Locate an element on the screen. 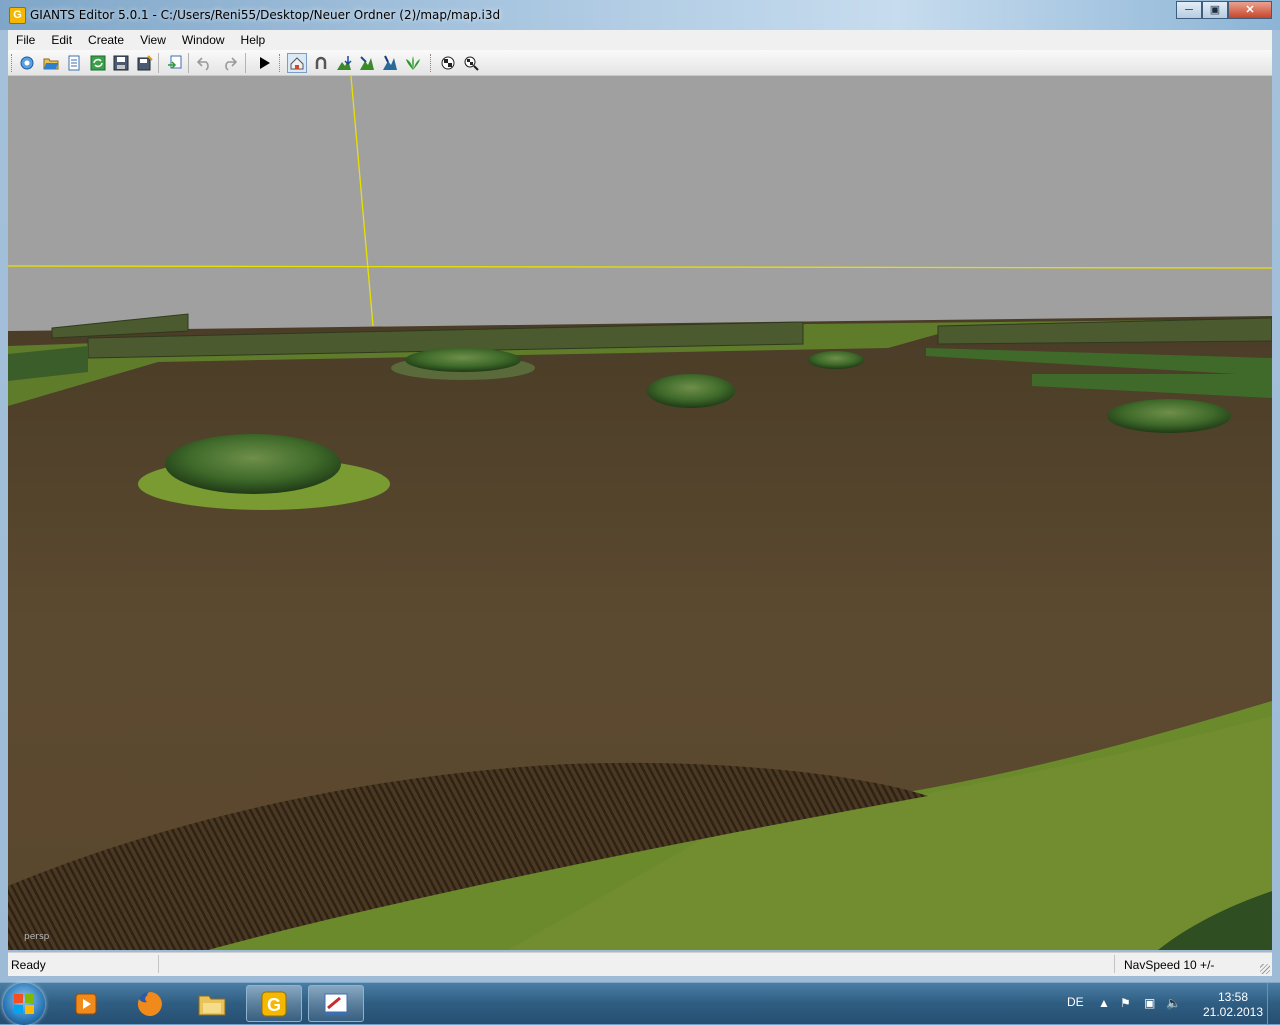  menu-bar: File Edit Create View Window Help is located at coordinates (640, 40).